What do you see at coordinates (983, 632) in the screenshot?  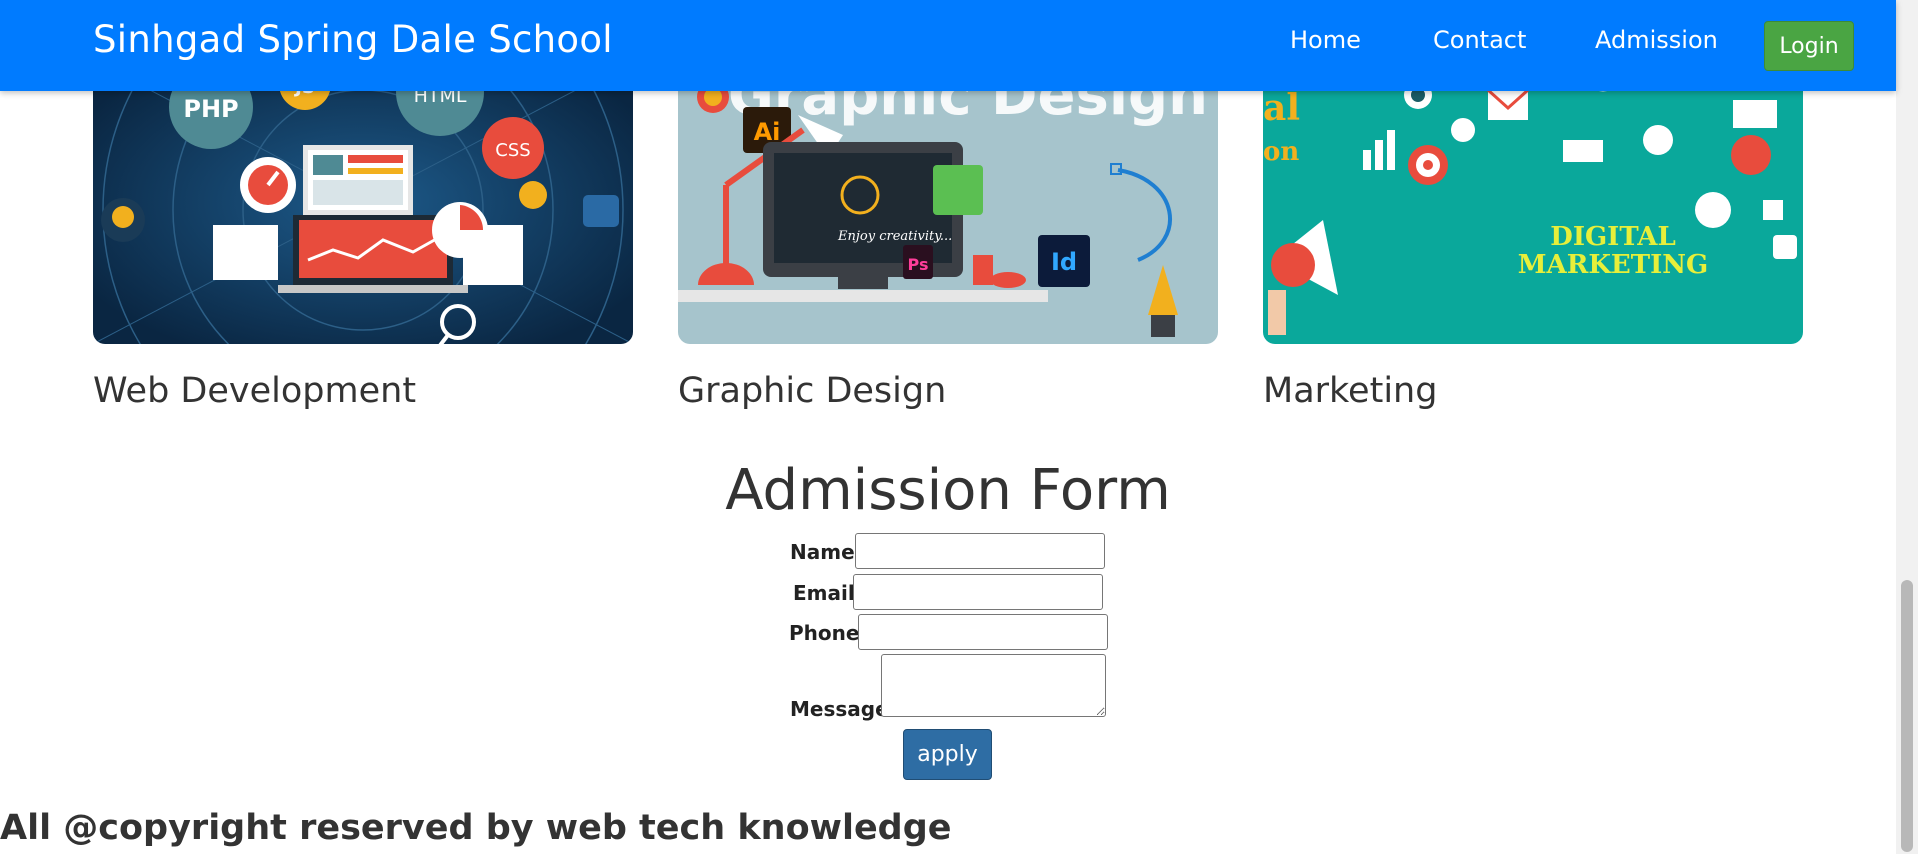 I see `phone-input` at bounding box center [983, 632].